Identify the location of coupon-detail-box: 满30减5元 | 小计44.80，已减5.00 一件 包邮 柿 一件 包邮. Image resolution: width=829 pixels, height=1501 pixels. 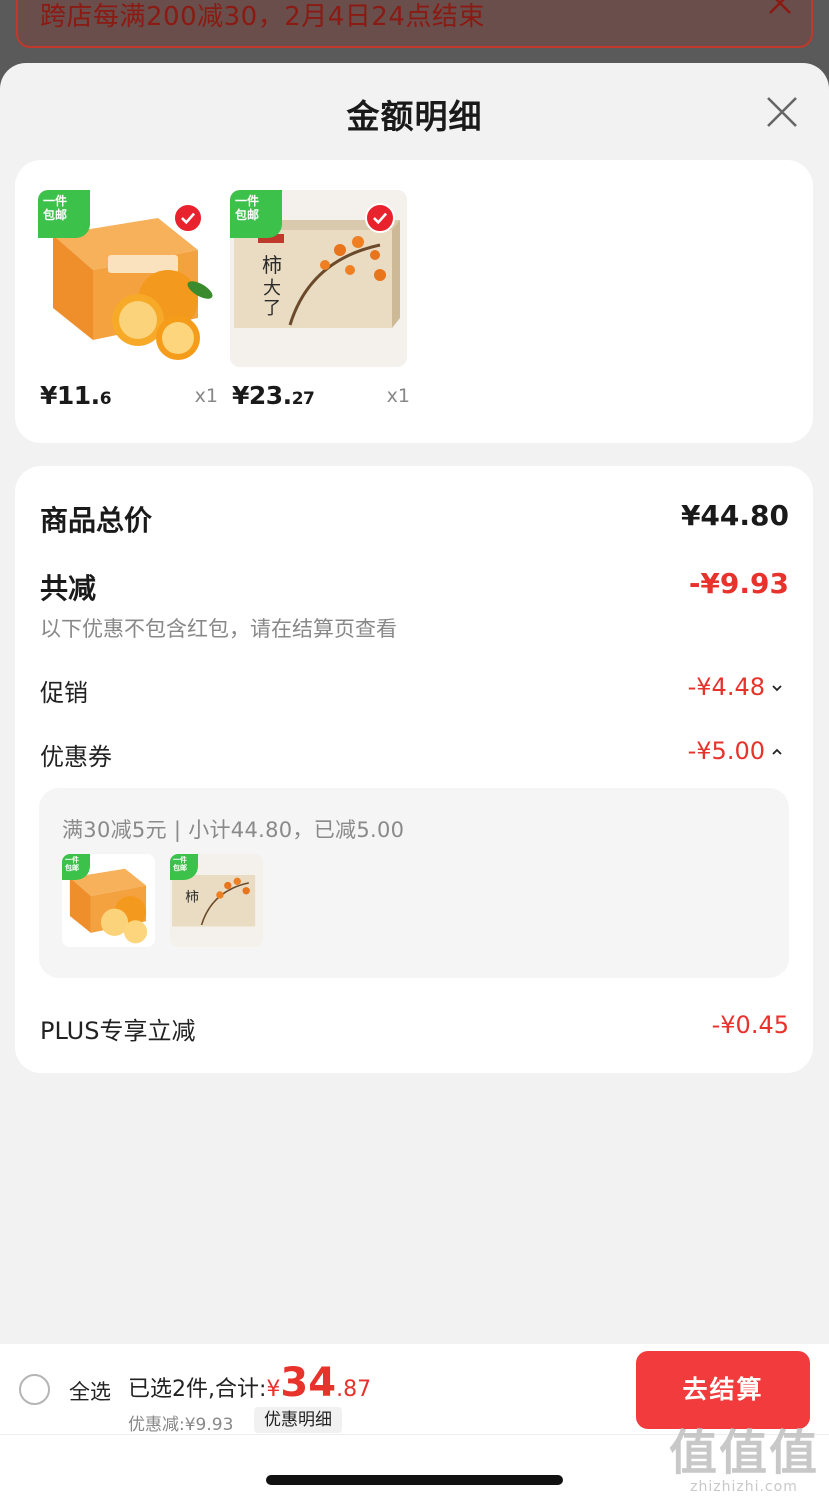
(414, 883).